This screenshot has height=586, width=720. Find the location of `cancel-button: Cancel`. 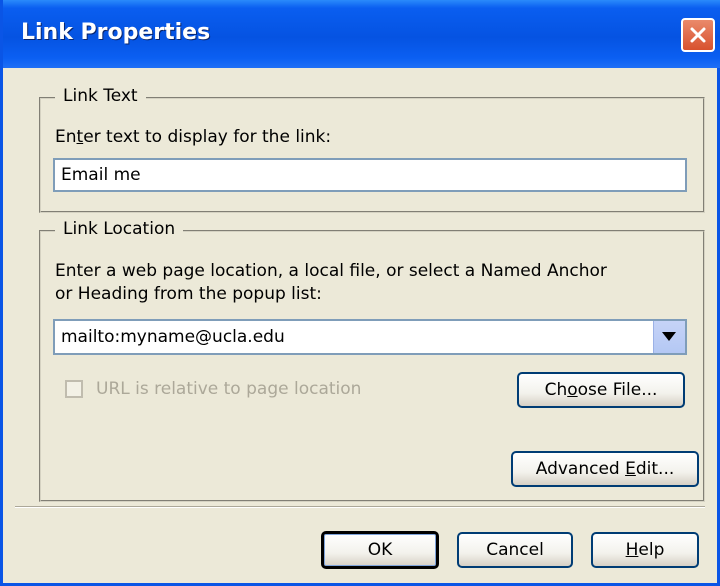

cancel-button: Cancel is located at coordinates (515, 550).